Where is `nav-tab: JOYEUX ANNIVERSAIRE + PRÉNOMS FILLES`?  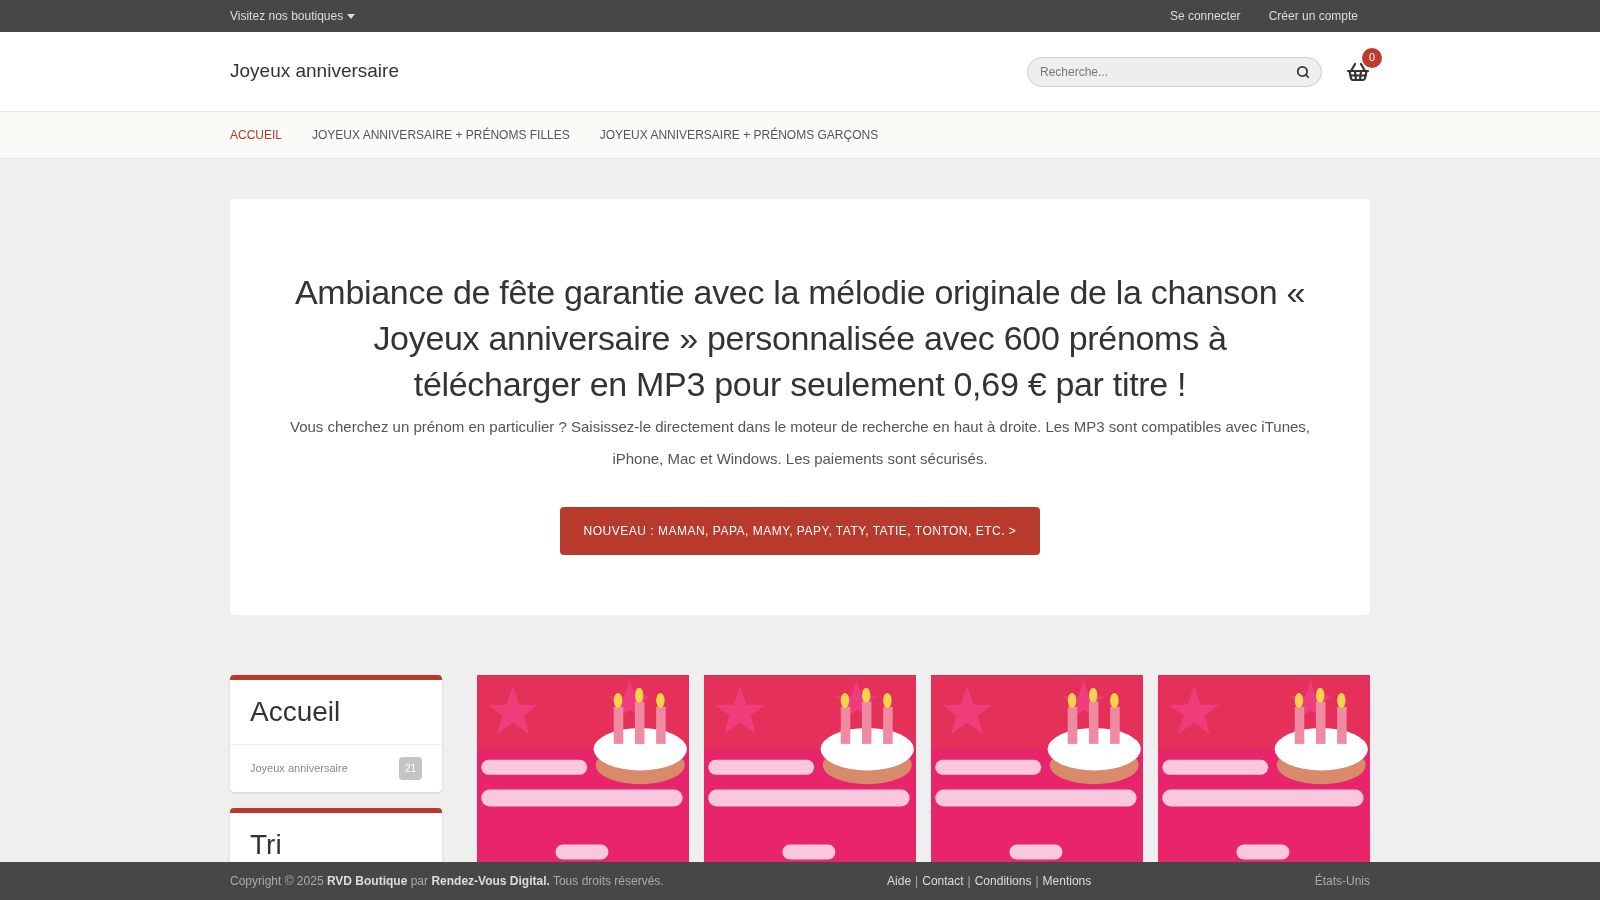
nav-tab: JOYEUX ANNIVERSAIRE + PRÉNOMS FILLES is located at coordinates (441, 135).